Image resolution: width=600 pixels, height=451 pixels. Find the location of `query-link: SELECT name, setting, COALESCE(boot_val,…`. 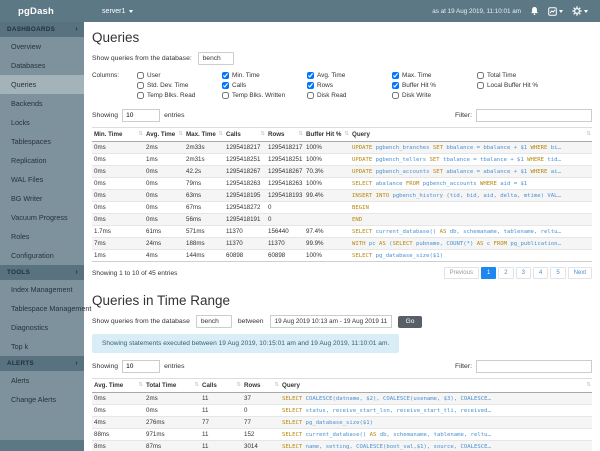

query-link: SELECT name, setting, COALESCE(boot_val,… is located at coordinates (436, 445).